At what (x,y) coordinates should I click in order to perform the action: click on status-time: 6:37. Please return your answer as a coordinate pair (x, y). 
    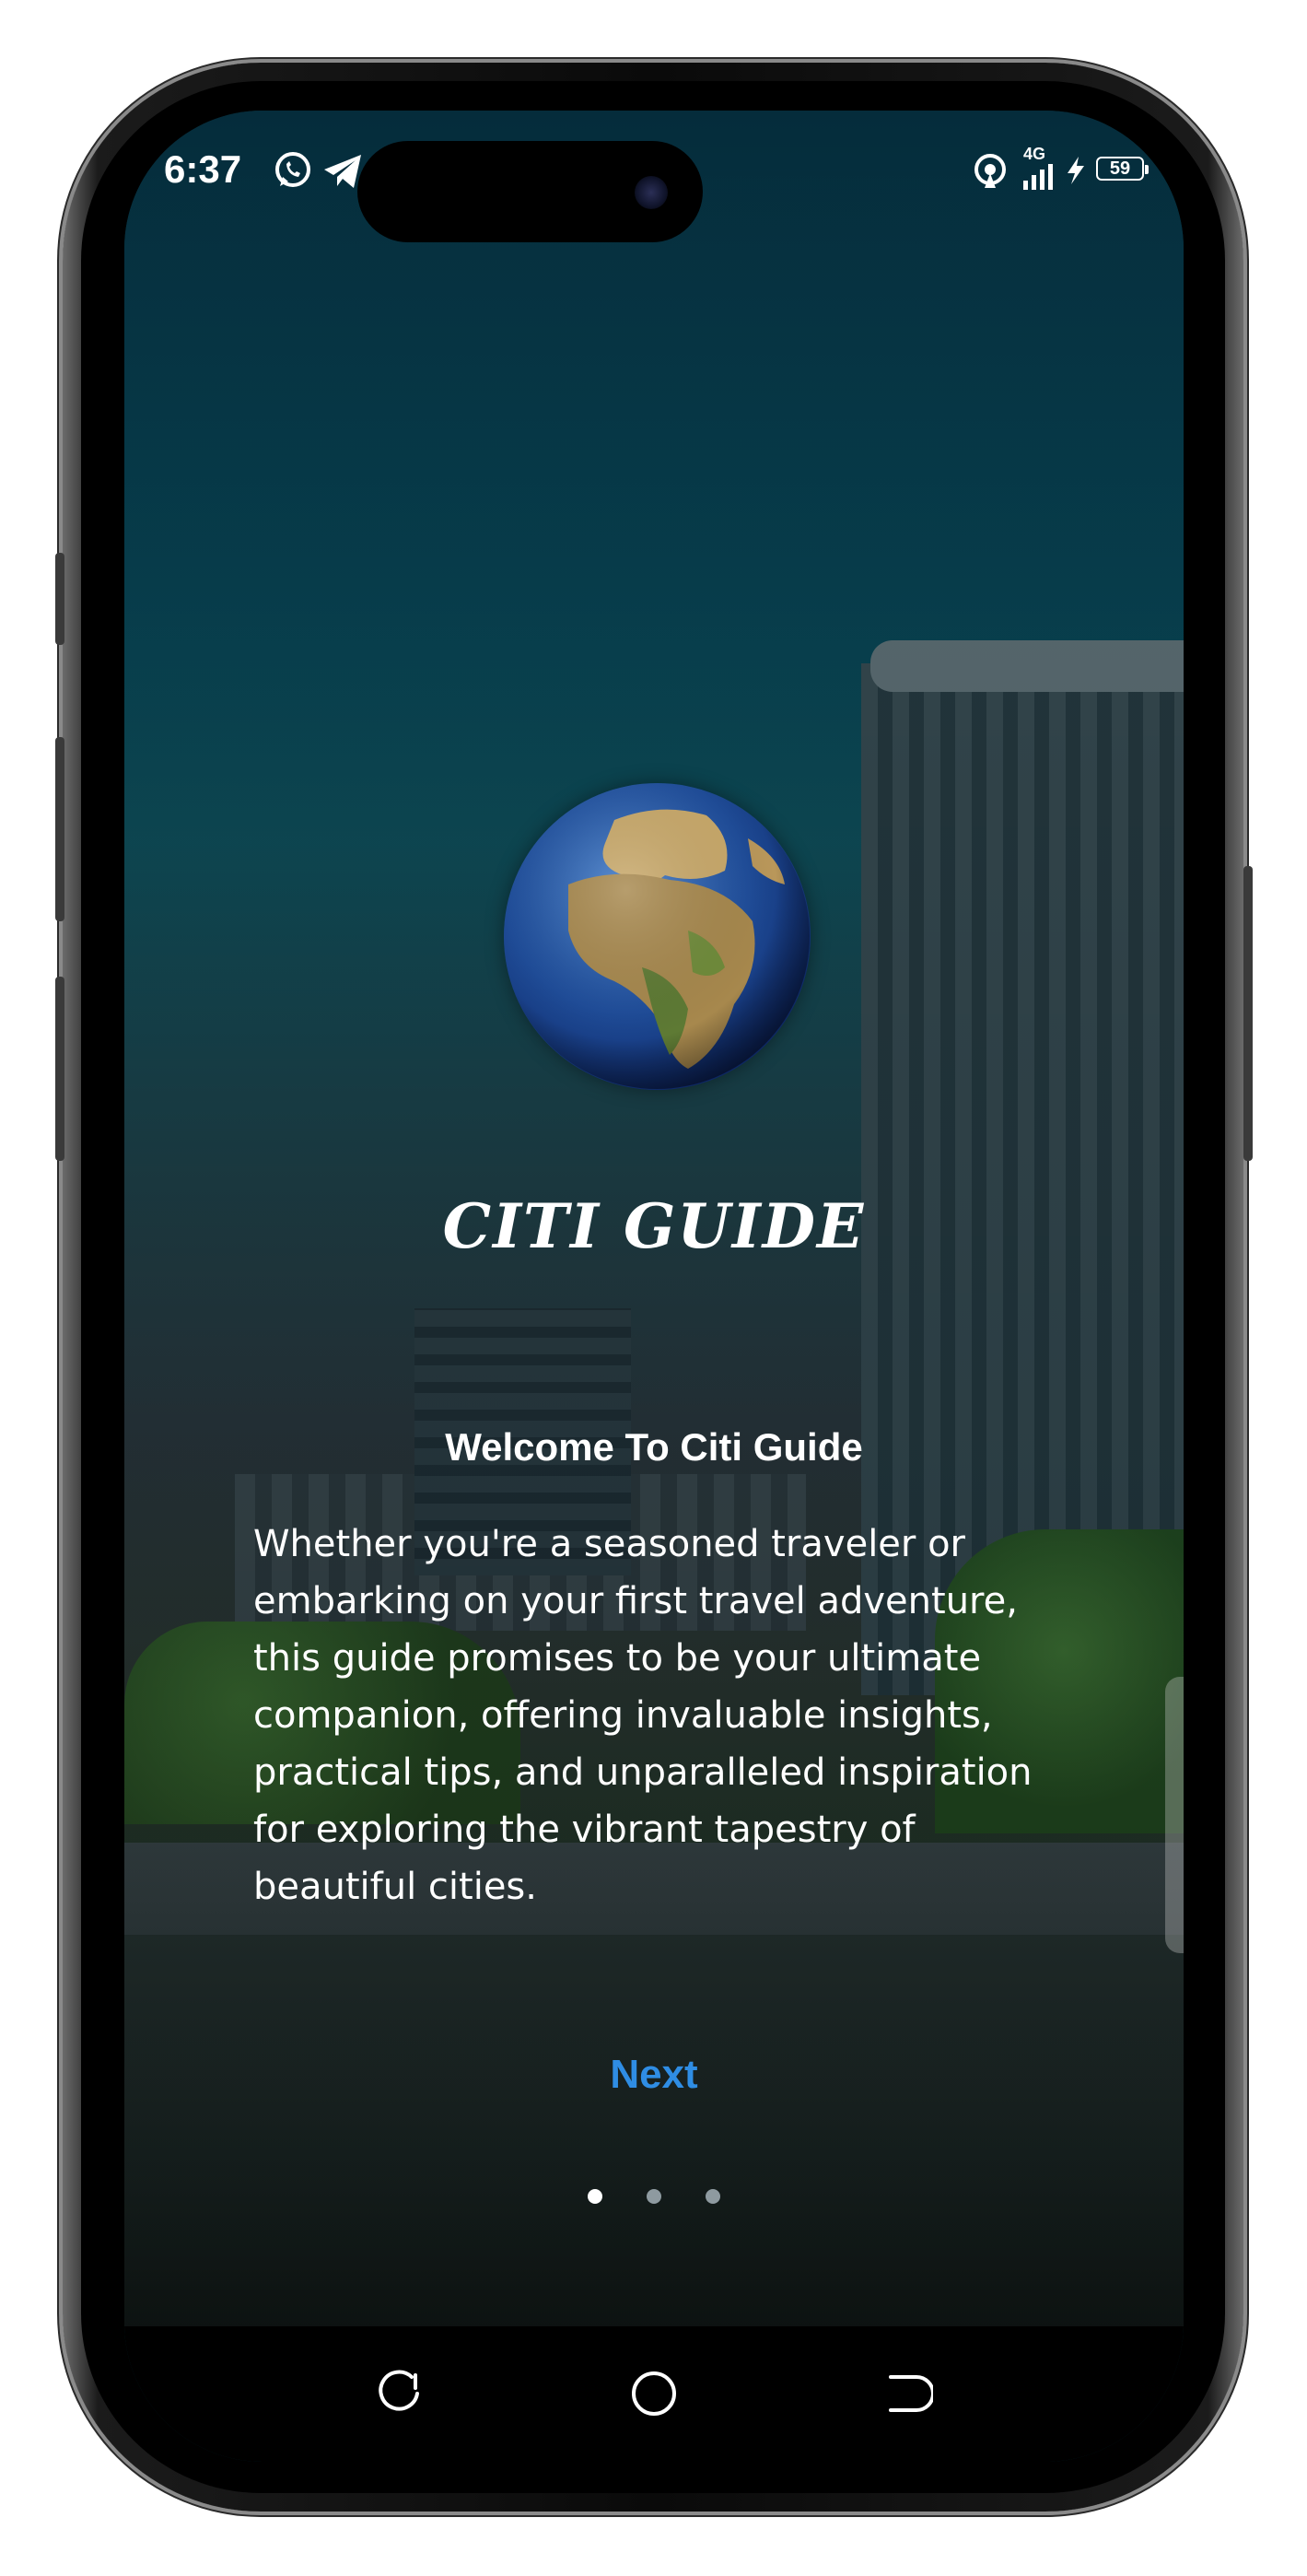
    Looking at the image, I should click on (203, 169).